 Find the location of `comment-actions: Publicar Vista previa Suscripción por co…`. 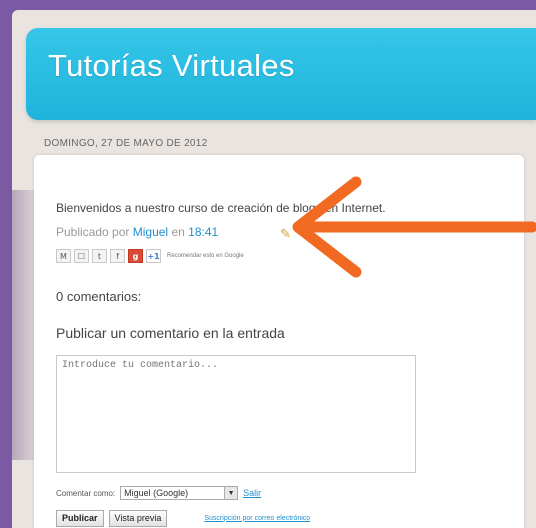

comment-actions: Publicar Vista previa Suscripción por co… is located at coordinates (183, 518).